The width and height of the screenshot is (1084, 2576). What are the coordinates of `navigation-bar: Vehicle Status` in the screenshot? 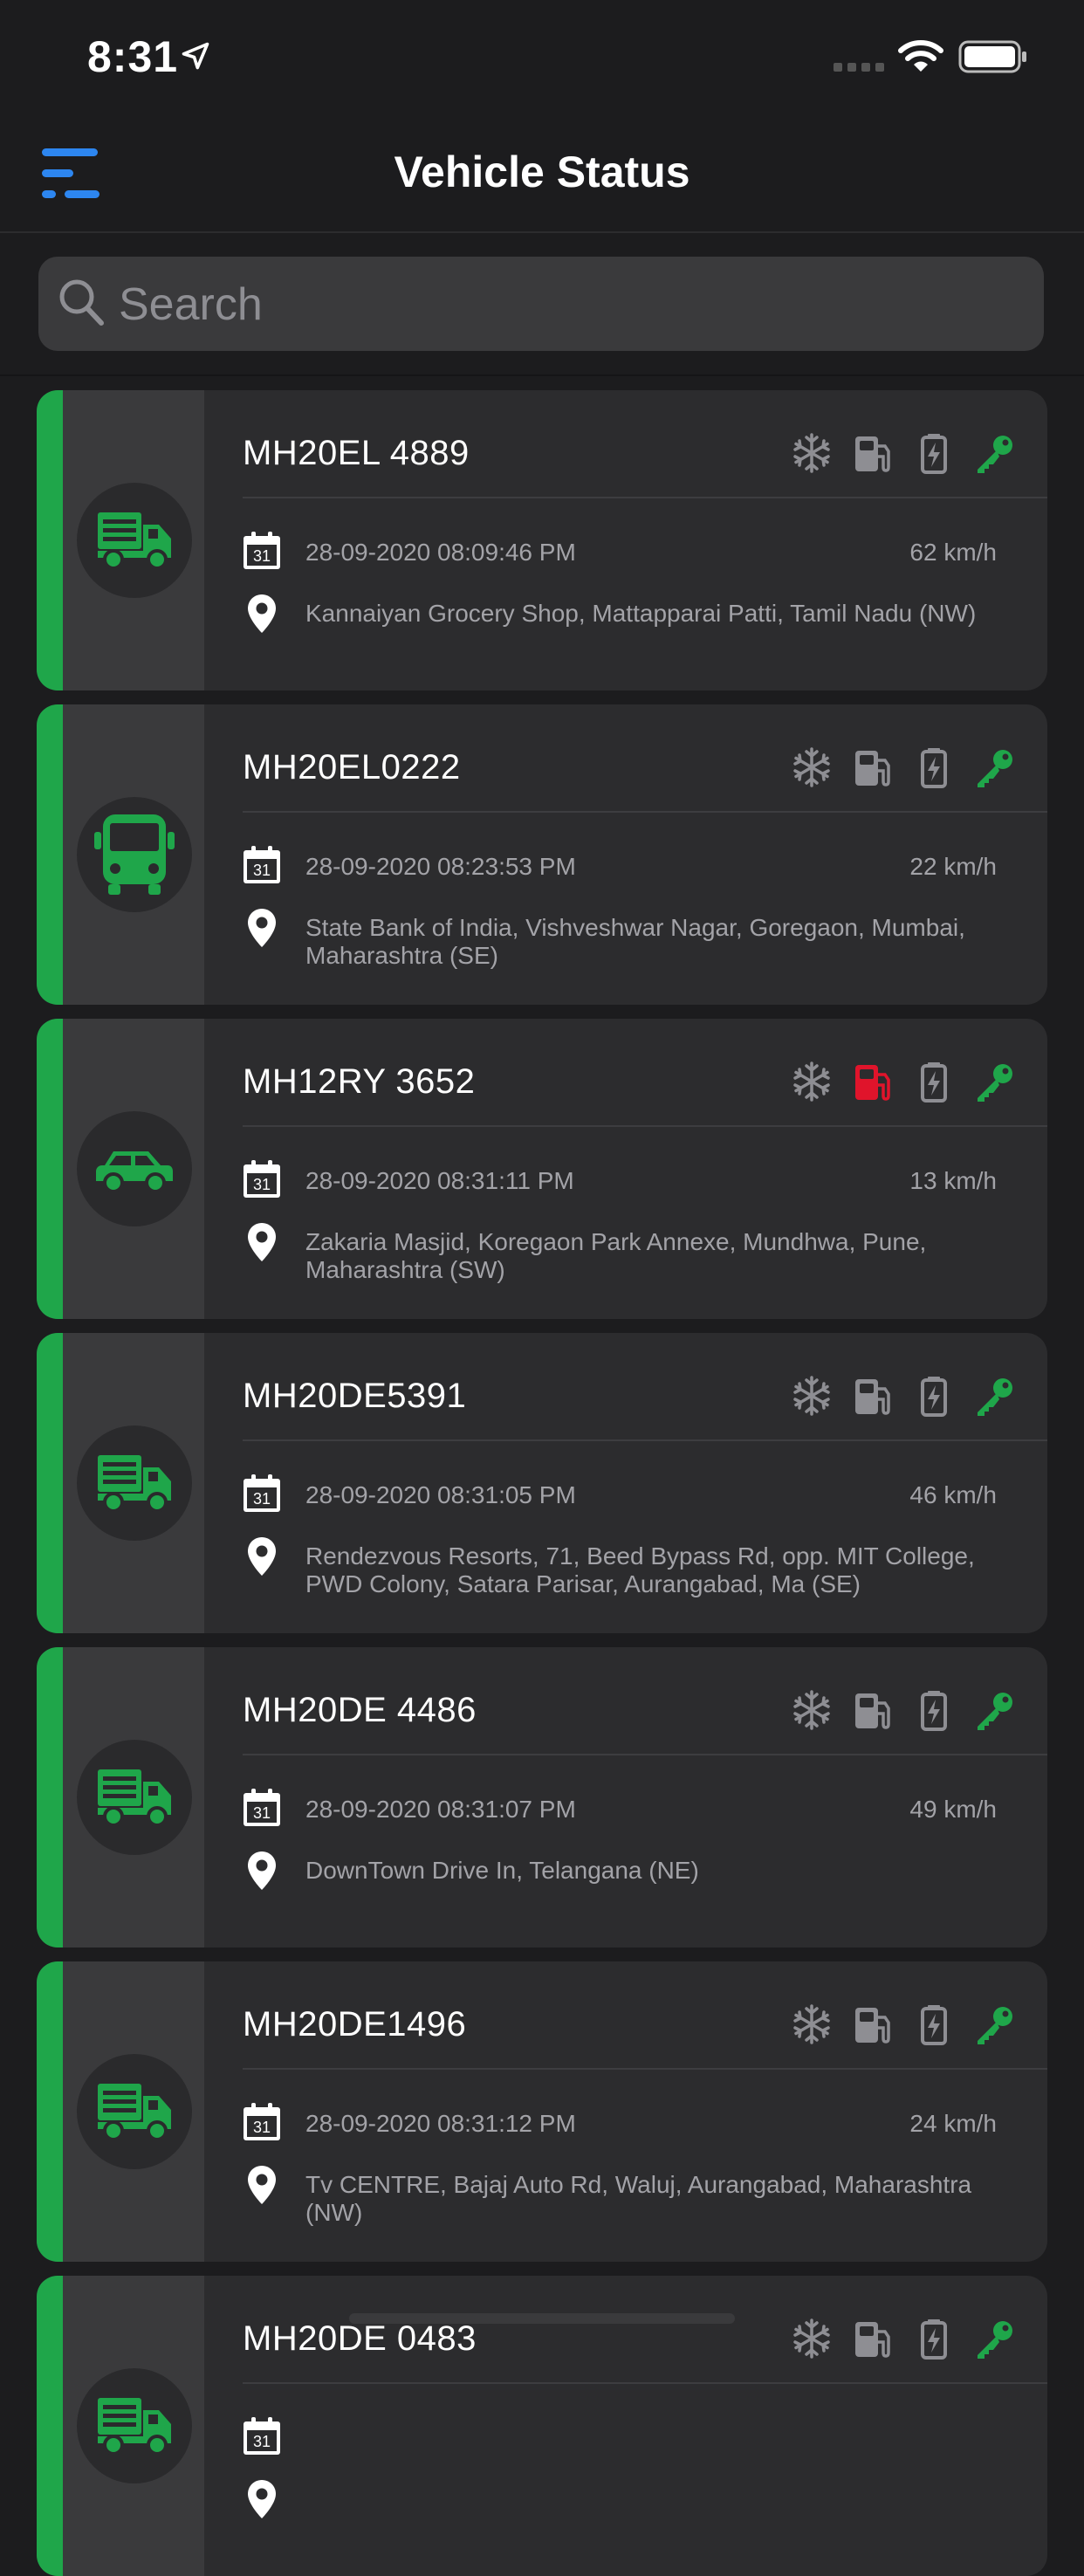 It's located at (542, 173).